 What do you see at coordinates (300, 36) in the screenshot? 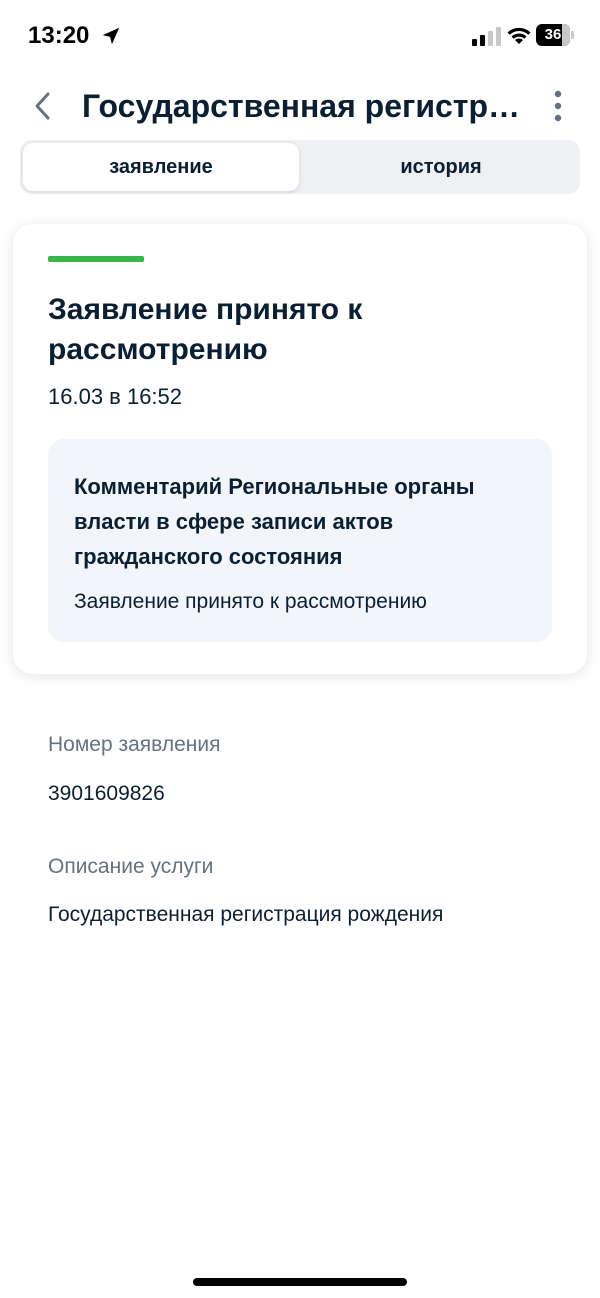
I see `status-bar: 13:20 36` at bounding box center [300, 36].